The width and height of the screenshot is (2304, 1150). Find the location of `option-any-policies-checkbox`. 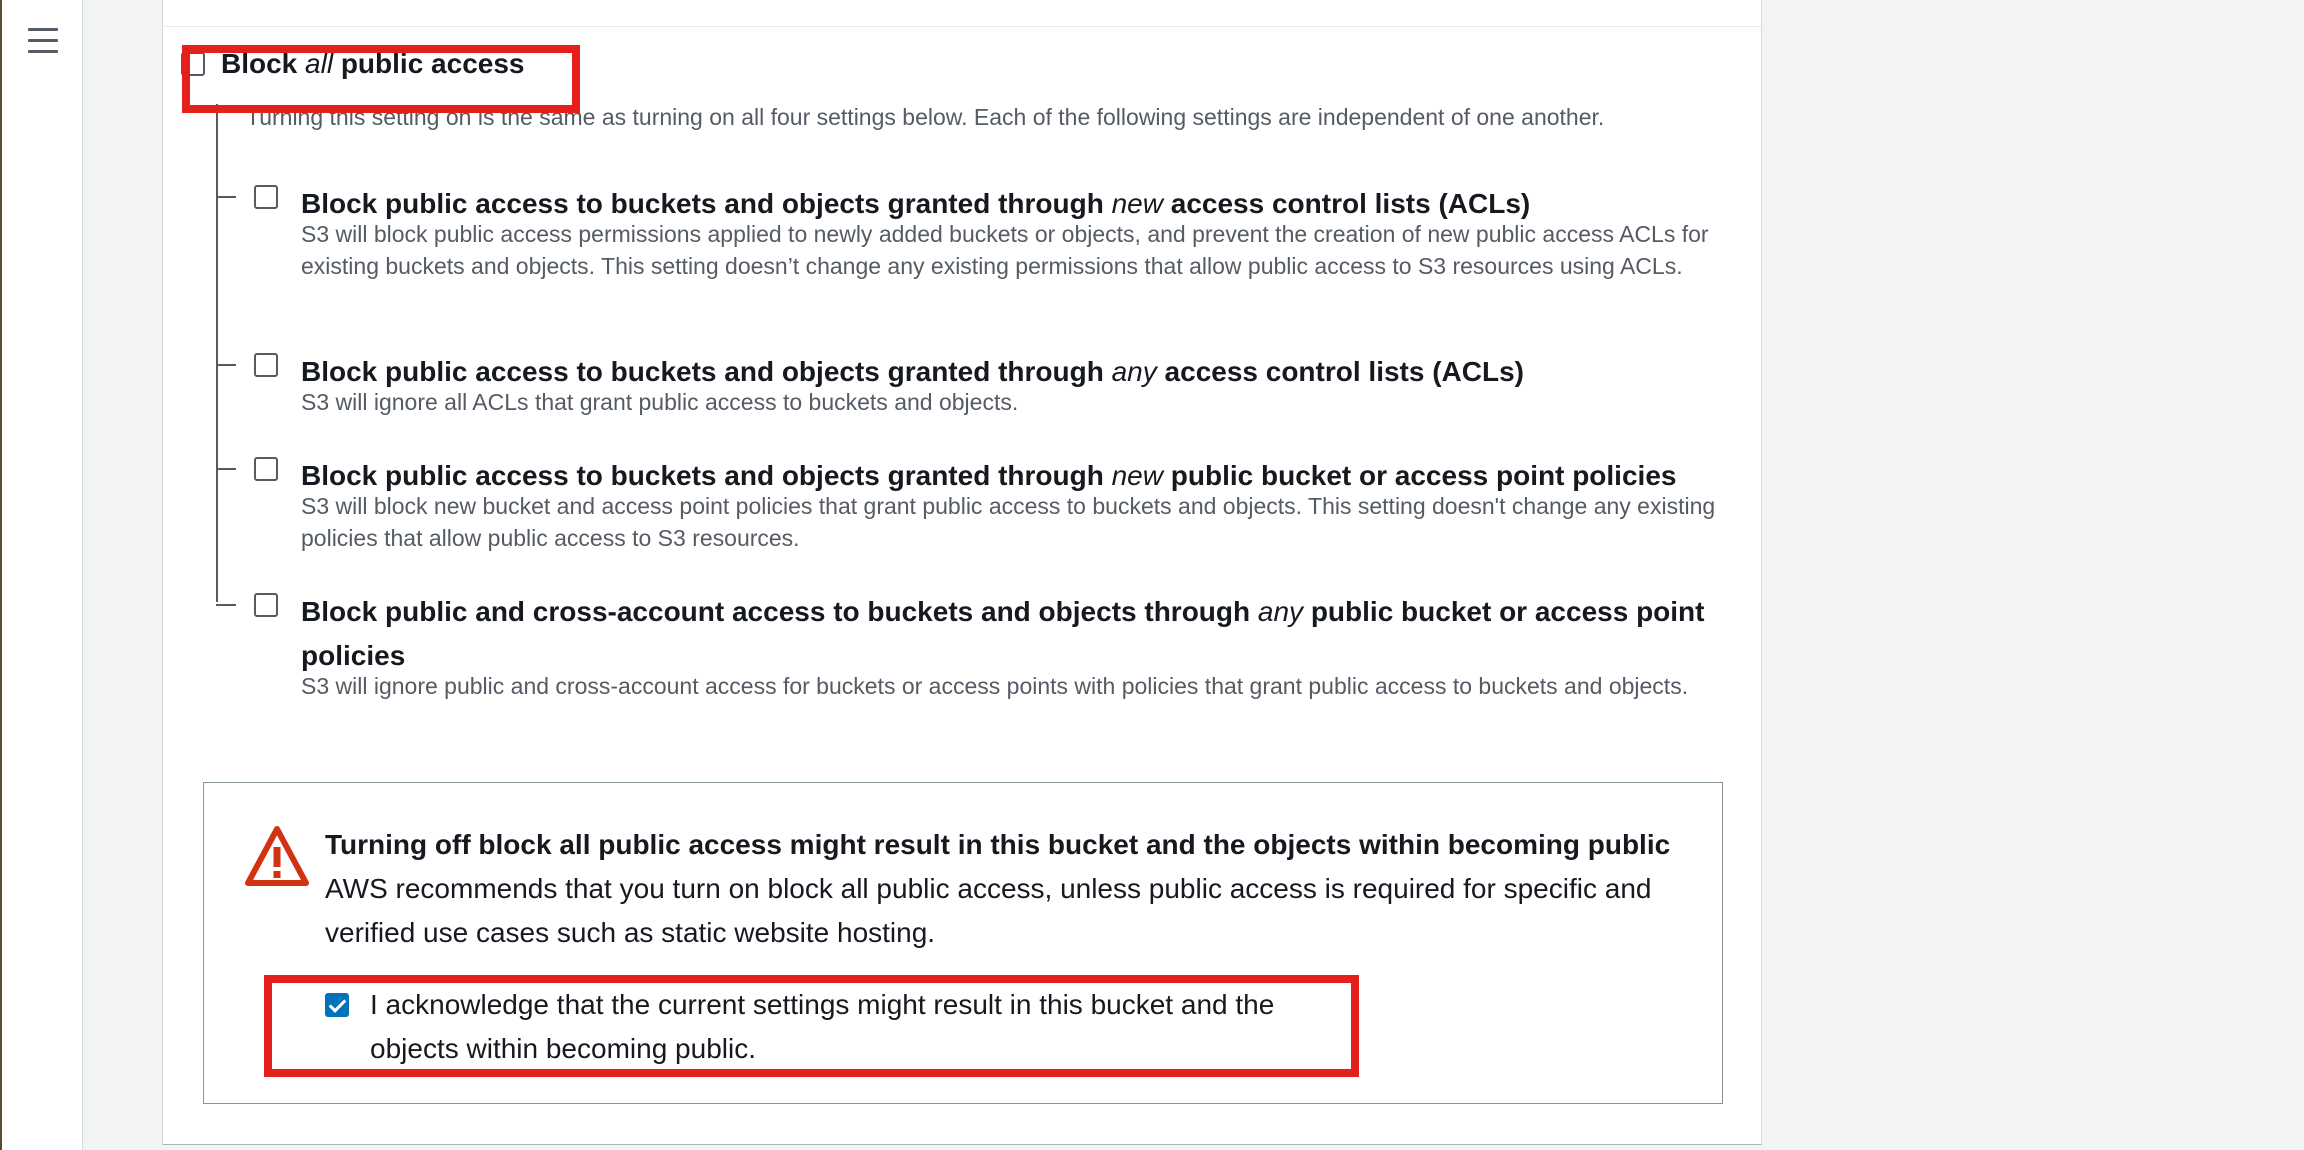

option-any-policies-checkbox is located at coordinates (266, 605).